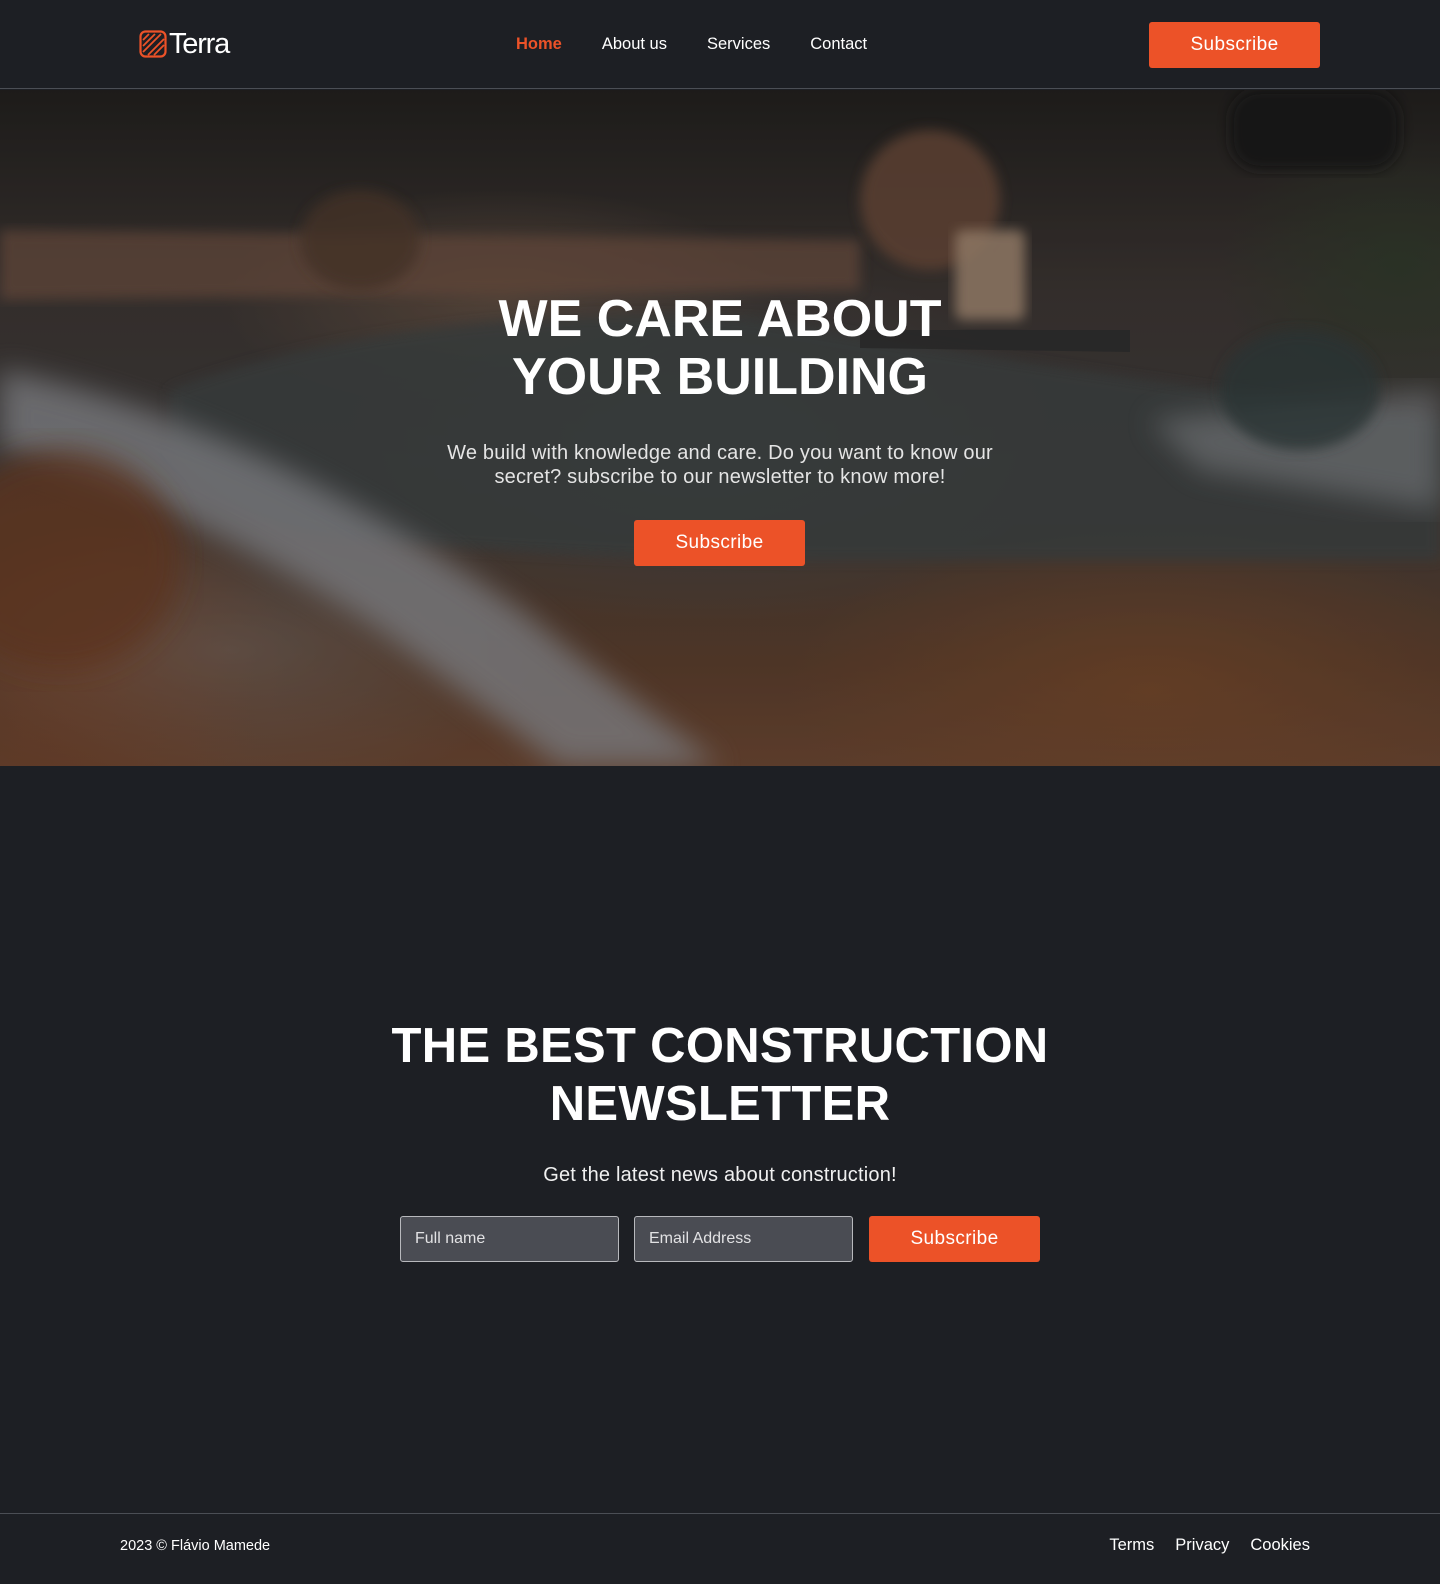 The image size is (1440, 1584). What do you see at coordinates (509, 1239) in the screenshot?
I see `full-name-input` at bounding box center [509, 1239].